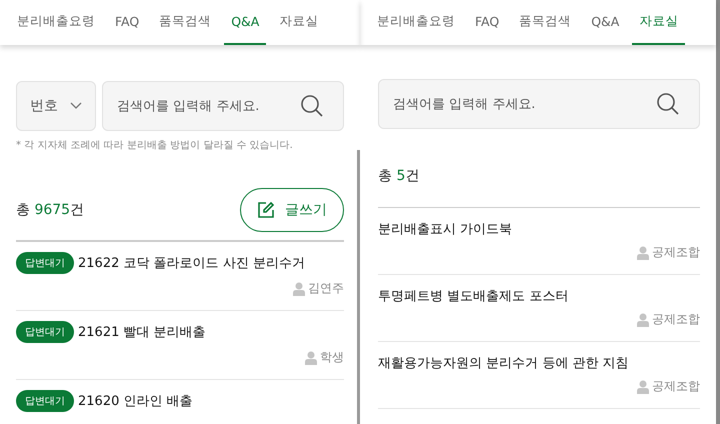  Describe the element at coordinates (399, 176) in the screenshot. I see `total-count: 총 5건` at that location.